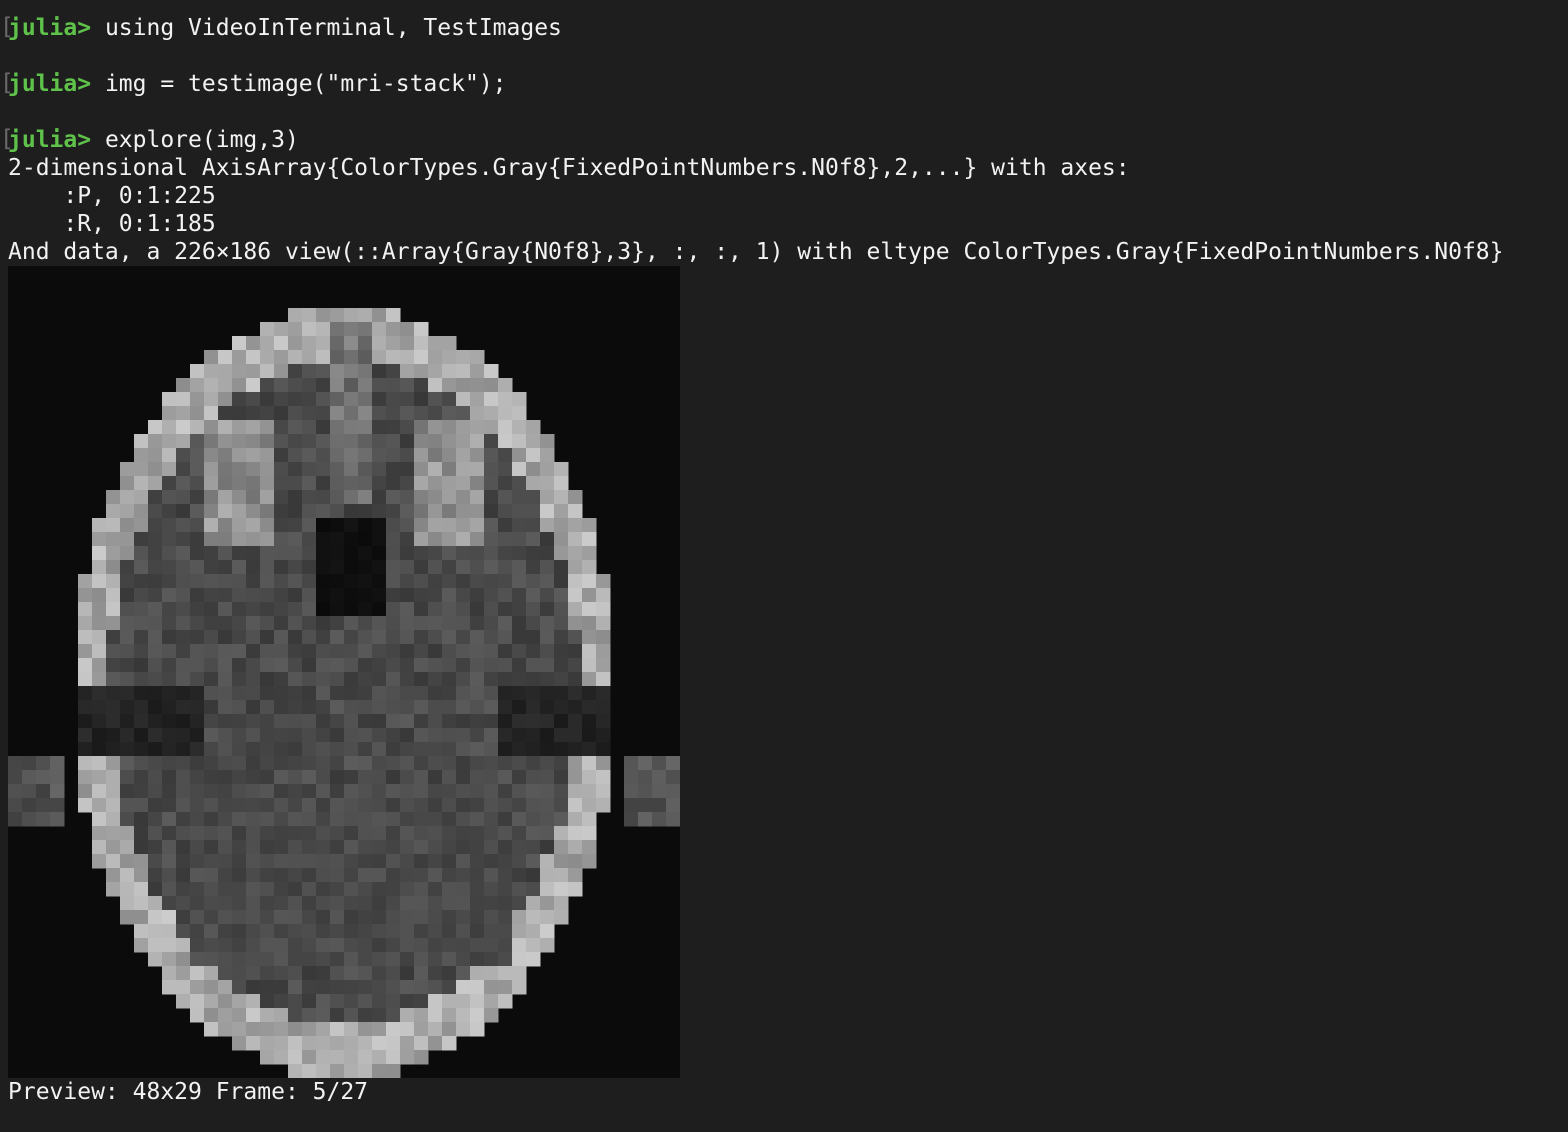 This screenshot has height=1132, width=1568. What do you see at coordinates (299, 84) in the screenshot?
I see `command-text: img = testimage("mri-stack");` at bounding box center [299, 84].